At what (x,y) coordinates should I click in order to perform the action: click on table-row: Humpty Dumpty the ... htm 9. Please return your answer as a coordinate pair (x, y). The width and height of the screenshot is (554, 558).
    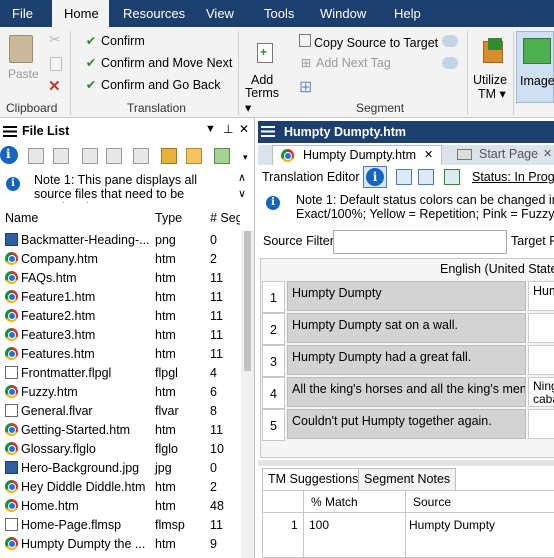
    Looking at the image, I should click on (120, 544).